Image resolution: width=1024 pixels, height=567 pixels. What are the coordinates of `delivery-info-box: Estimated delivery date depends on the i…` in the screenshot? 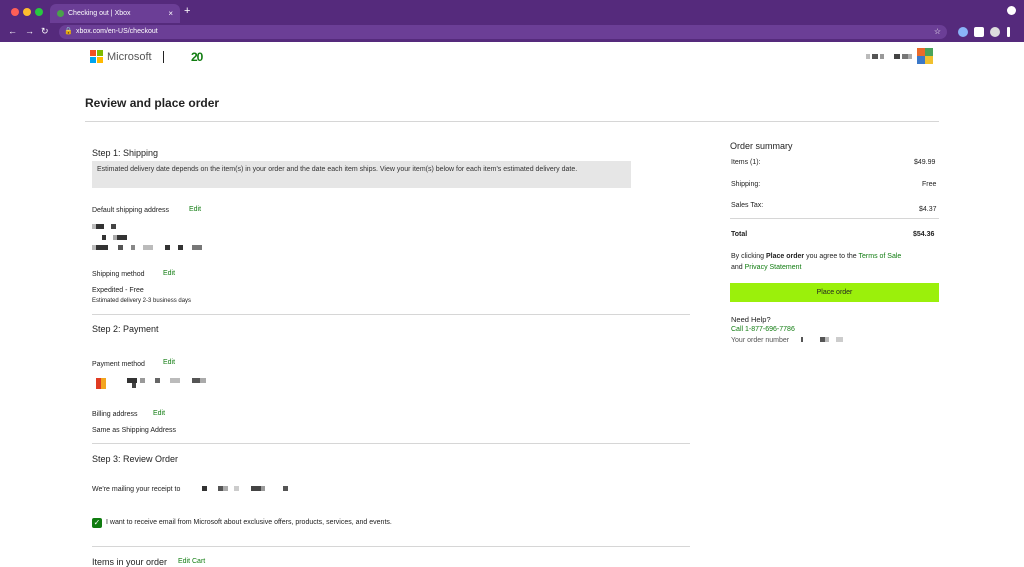 It's located at (361, 174).